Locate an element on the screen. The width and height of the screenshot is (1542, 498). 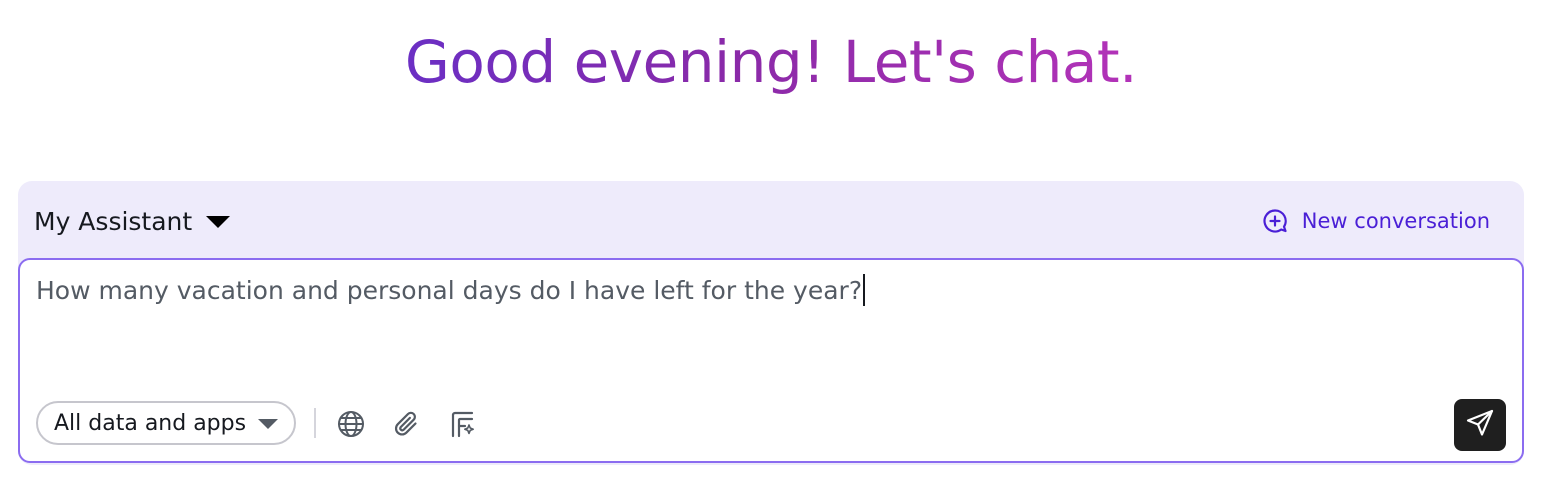
greeting-text: Good evening! Let's chat. is located at coordinates (771, 62).